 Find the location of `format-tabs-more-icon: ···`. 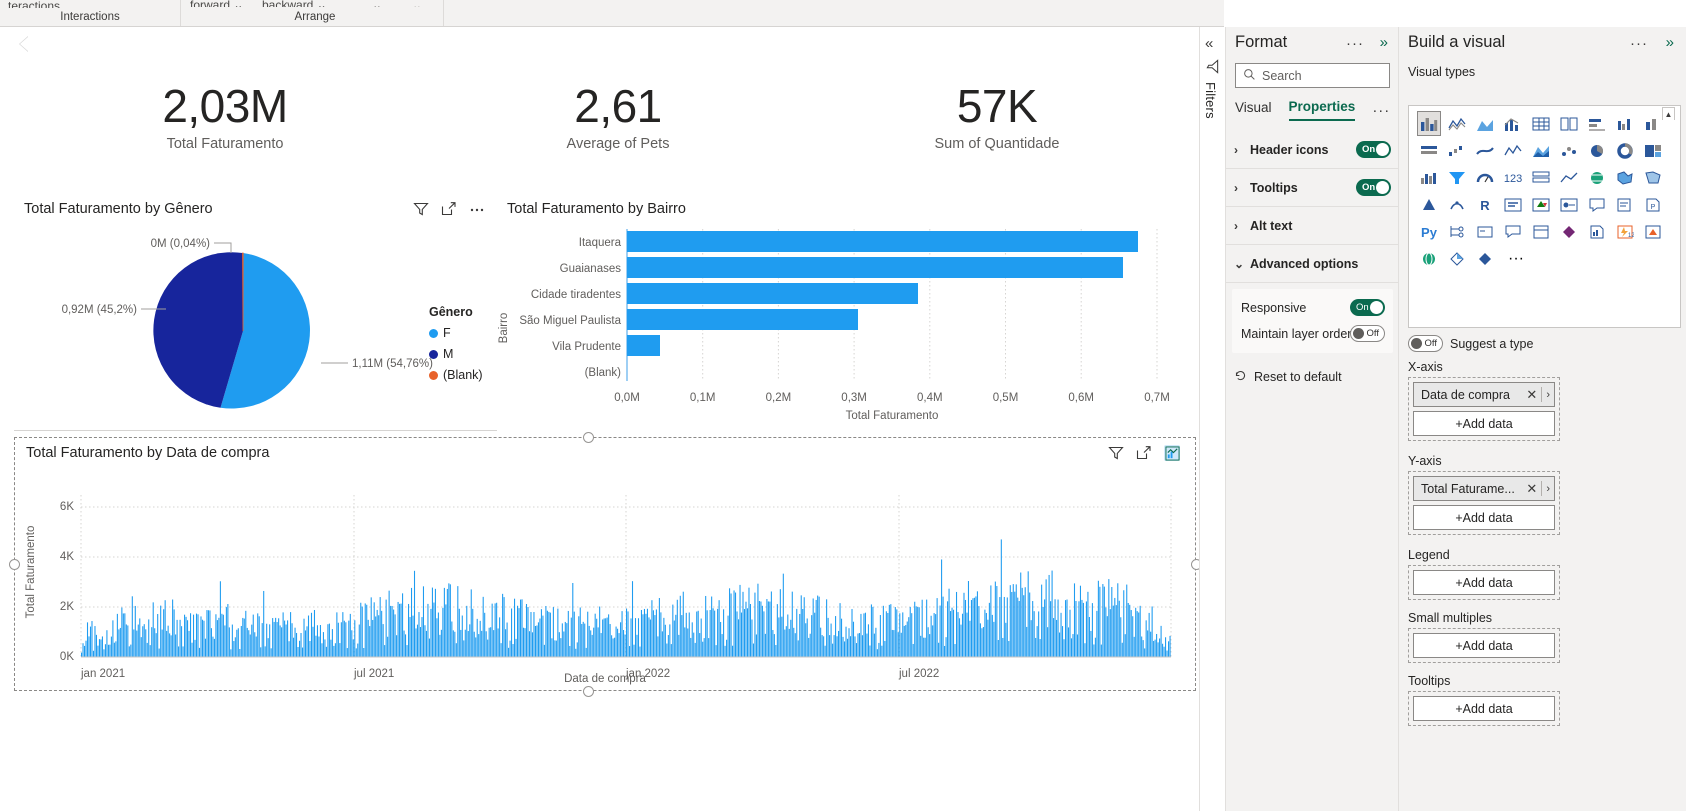

format-tabs-more-icon: ··· is located at coordinates (1381, 110).